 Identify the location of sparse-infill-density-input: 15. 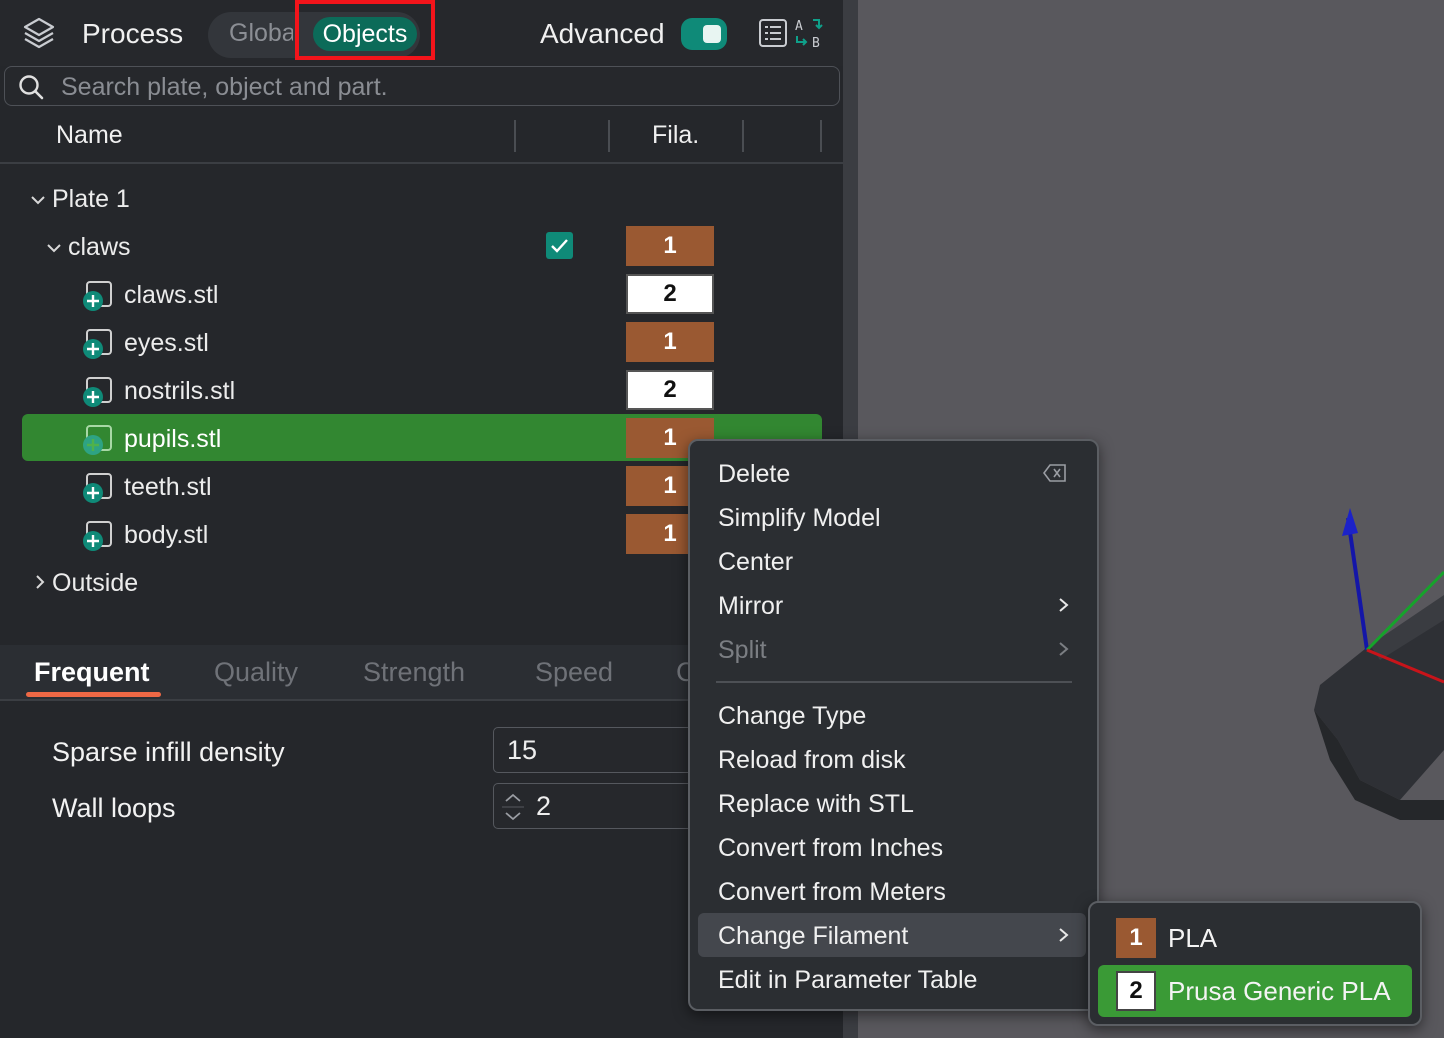
(603, 750).